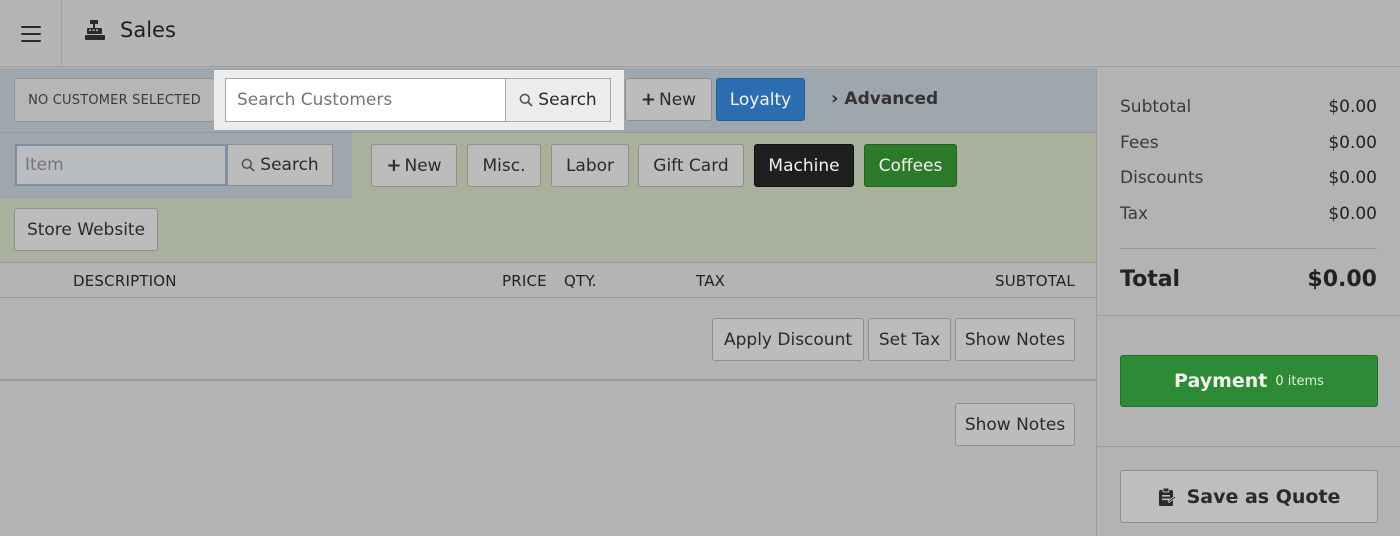 The height and width of the screenshot is (536, 1400). What do you see at coordinates (788, 339) in the screenshot?
I see `apply-discount-button: Apply Discount` at bounding box center [788, 339].